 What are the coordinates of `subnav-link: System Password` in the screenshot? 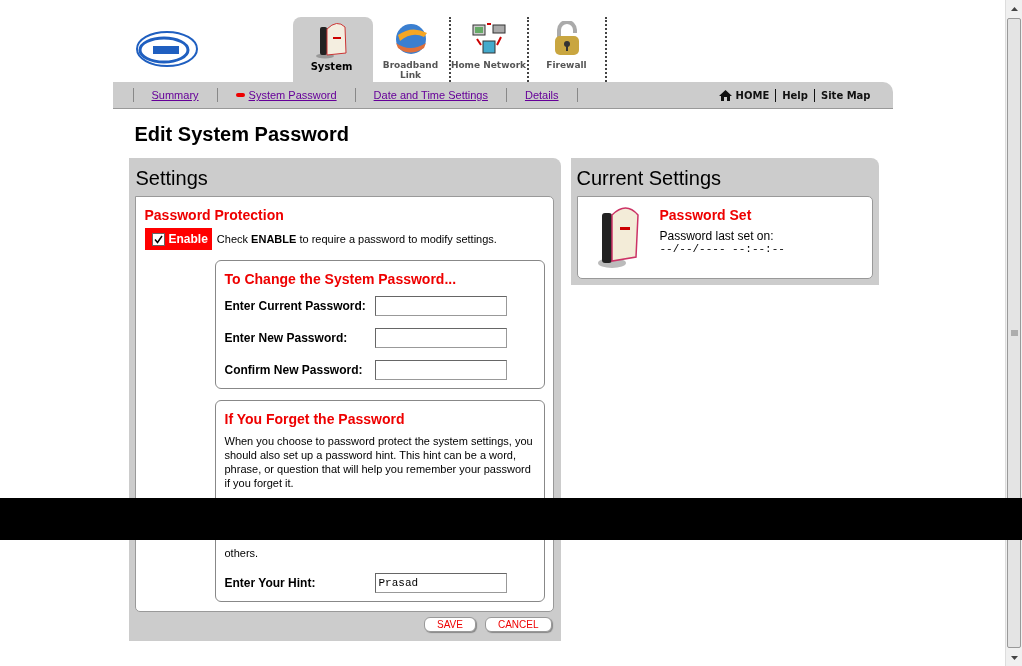 It's located at (285, 95).